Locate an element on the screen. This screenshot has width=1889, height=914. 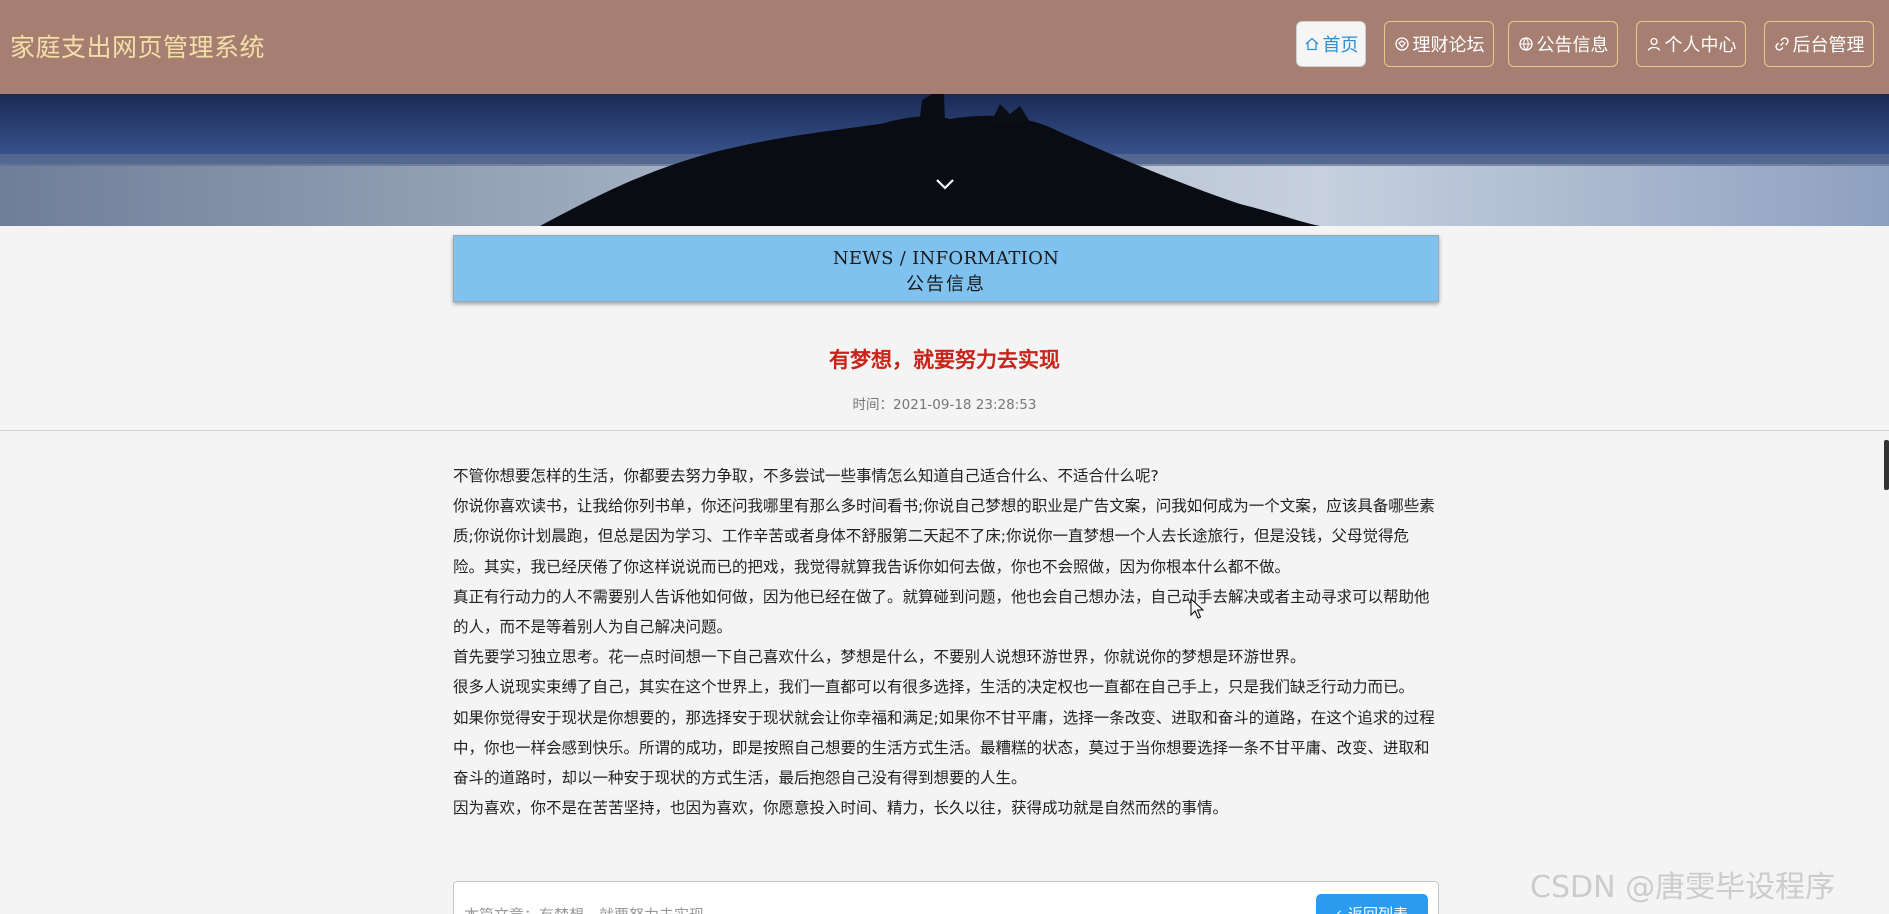
link-icon is located at coordinates (1781, 44).